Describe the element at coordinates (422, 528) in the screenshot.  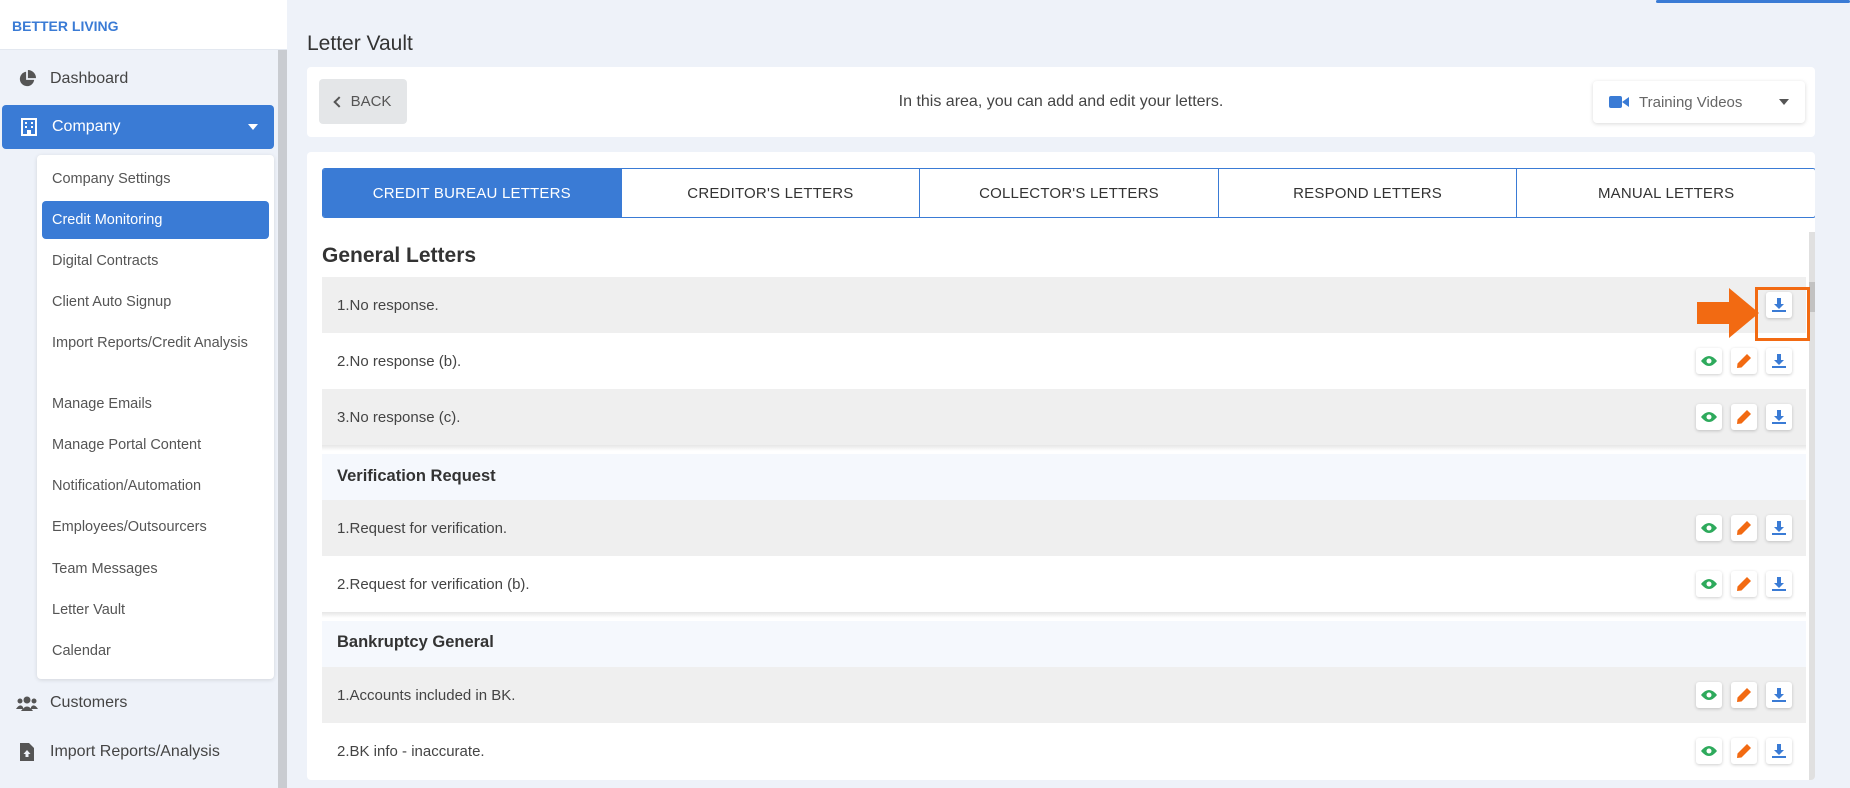
I see `letter-name: 1.Request for verification.` at that location.